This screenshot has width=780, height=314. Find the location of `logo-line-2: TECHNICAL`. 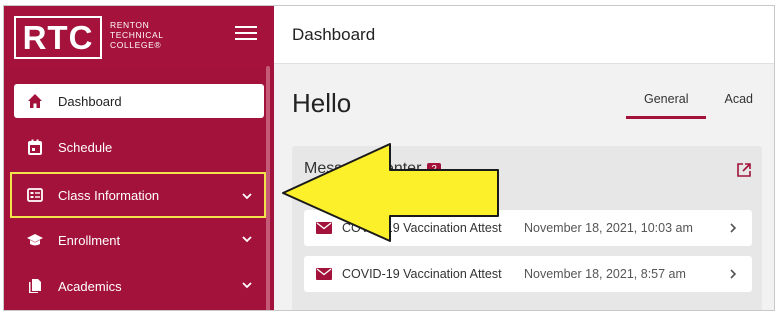

logo-line-2: TECHNICAL is located at coordinates (137, 35).